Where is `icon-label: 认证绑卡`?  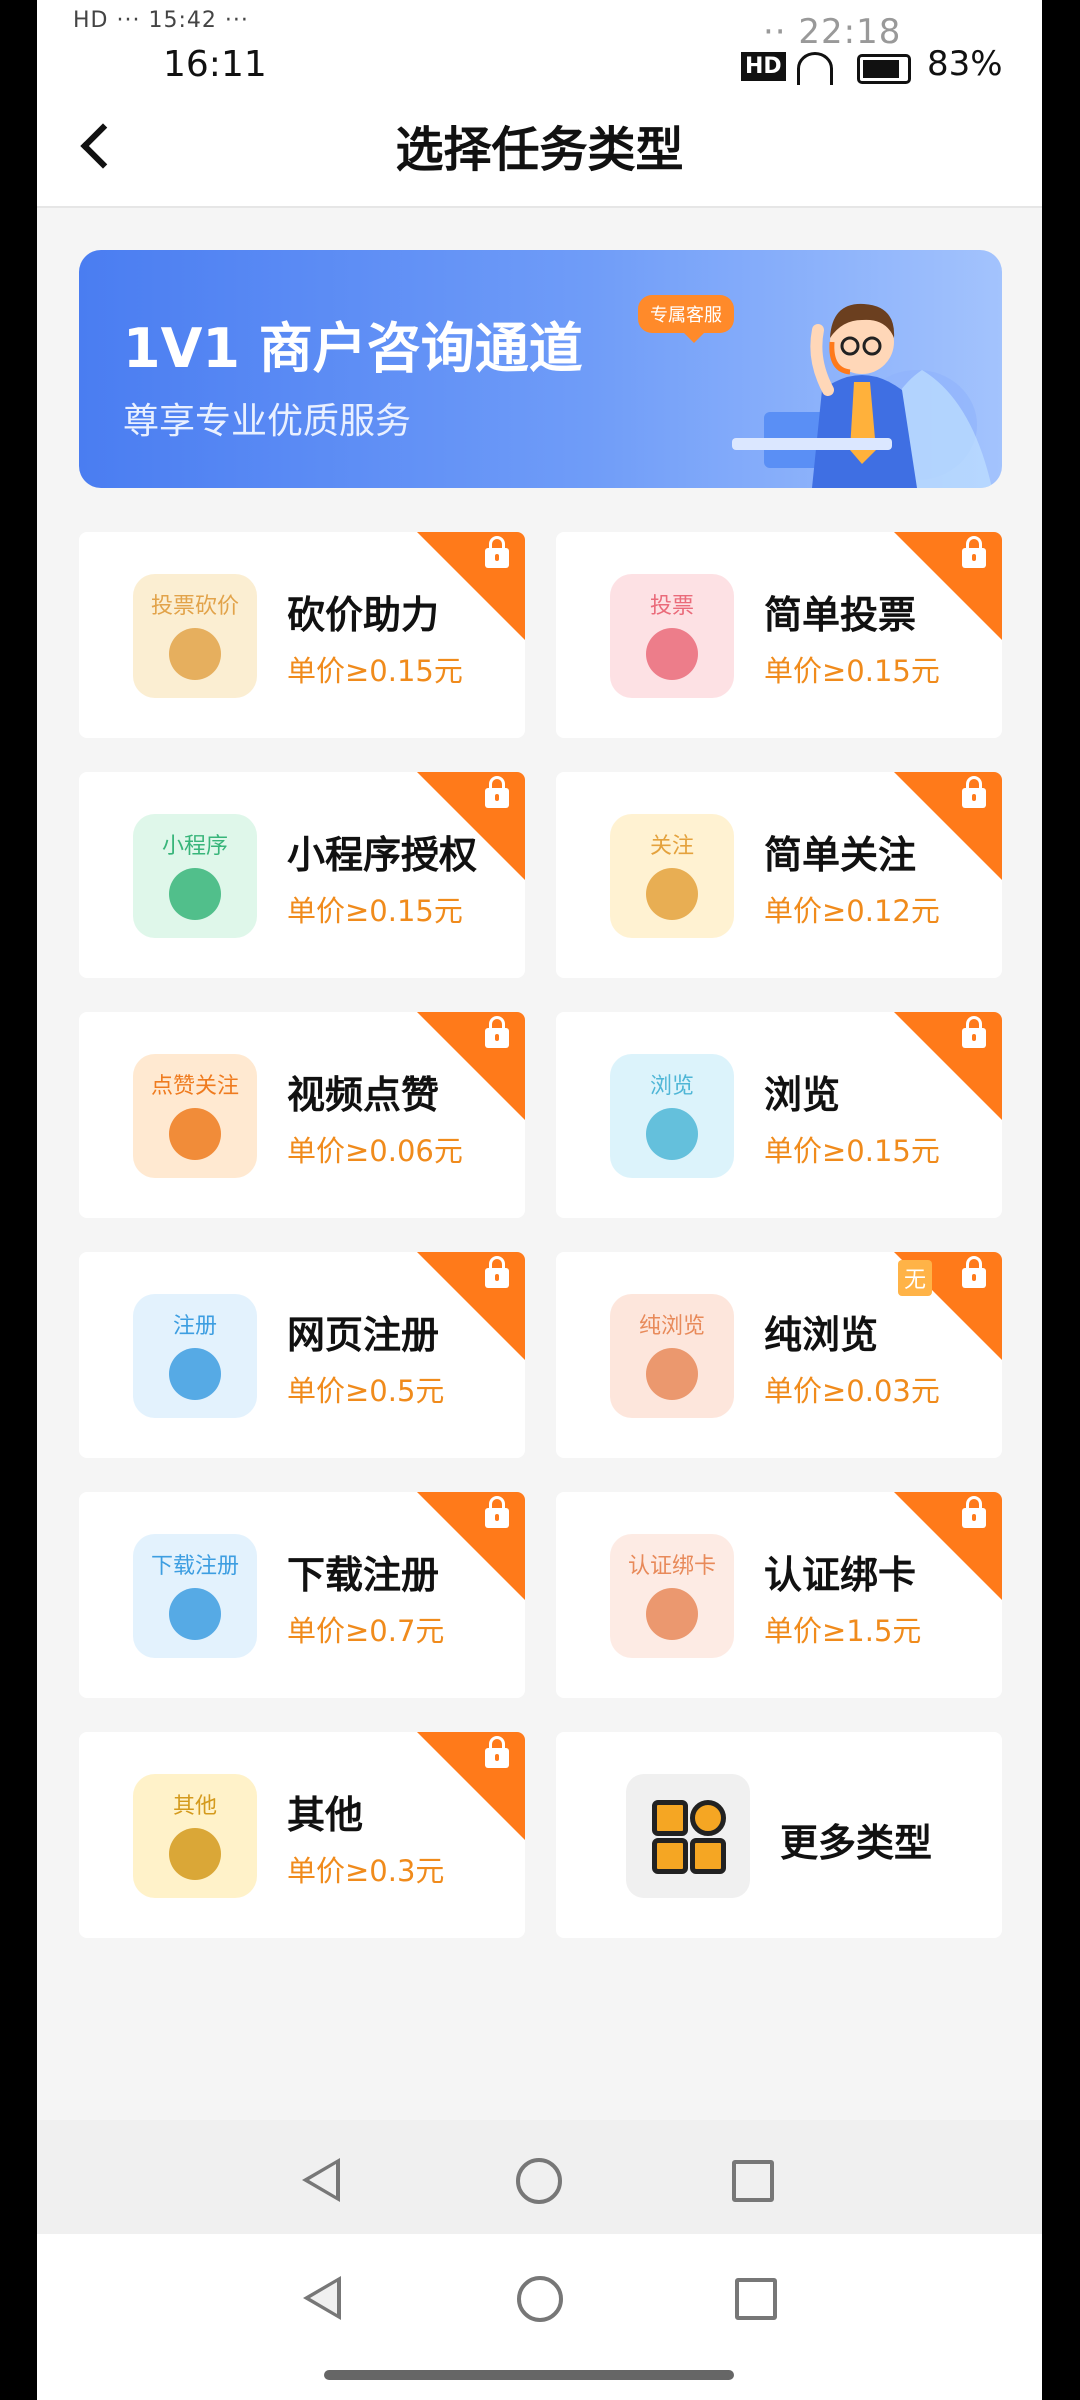 icon-label: 认证绑卡 is located at coordinates (671, 1566).